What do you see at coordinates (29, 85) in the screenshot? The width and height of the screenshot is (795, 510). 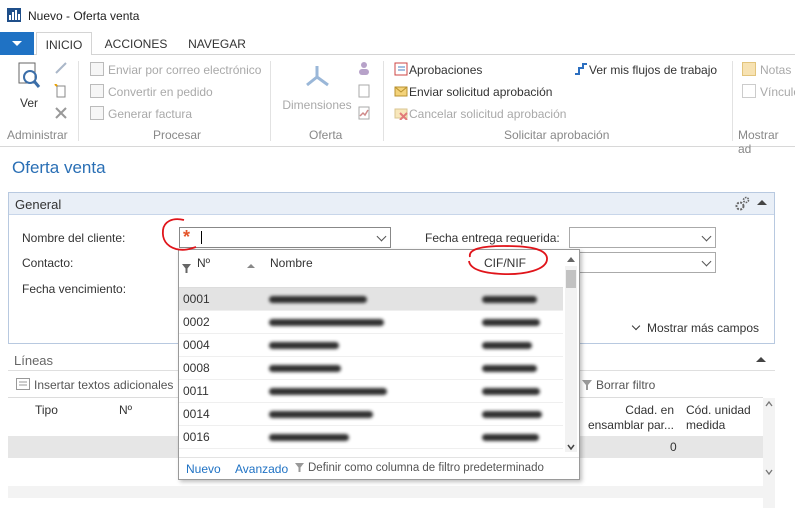 I see `ver-button: Ver` at bounding box center [29, 85].